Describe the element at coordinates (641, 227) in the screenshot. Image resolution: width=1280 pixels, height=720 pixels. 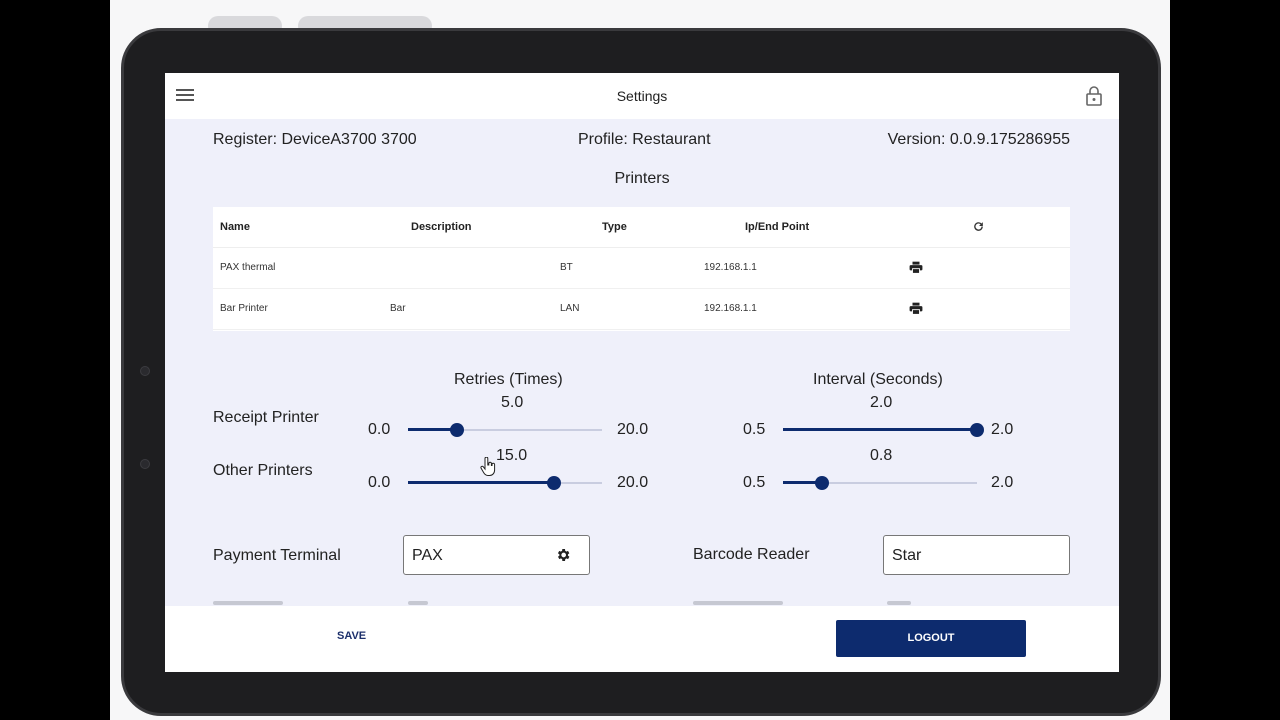
I see `table-header: Name Description Type Ip/End Point` at that location.